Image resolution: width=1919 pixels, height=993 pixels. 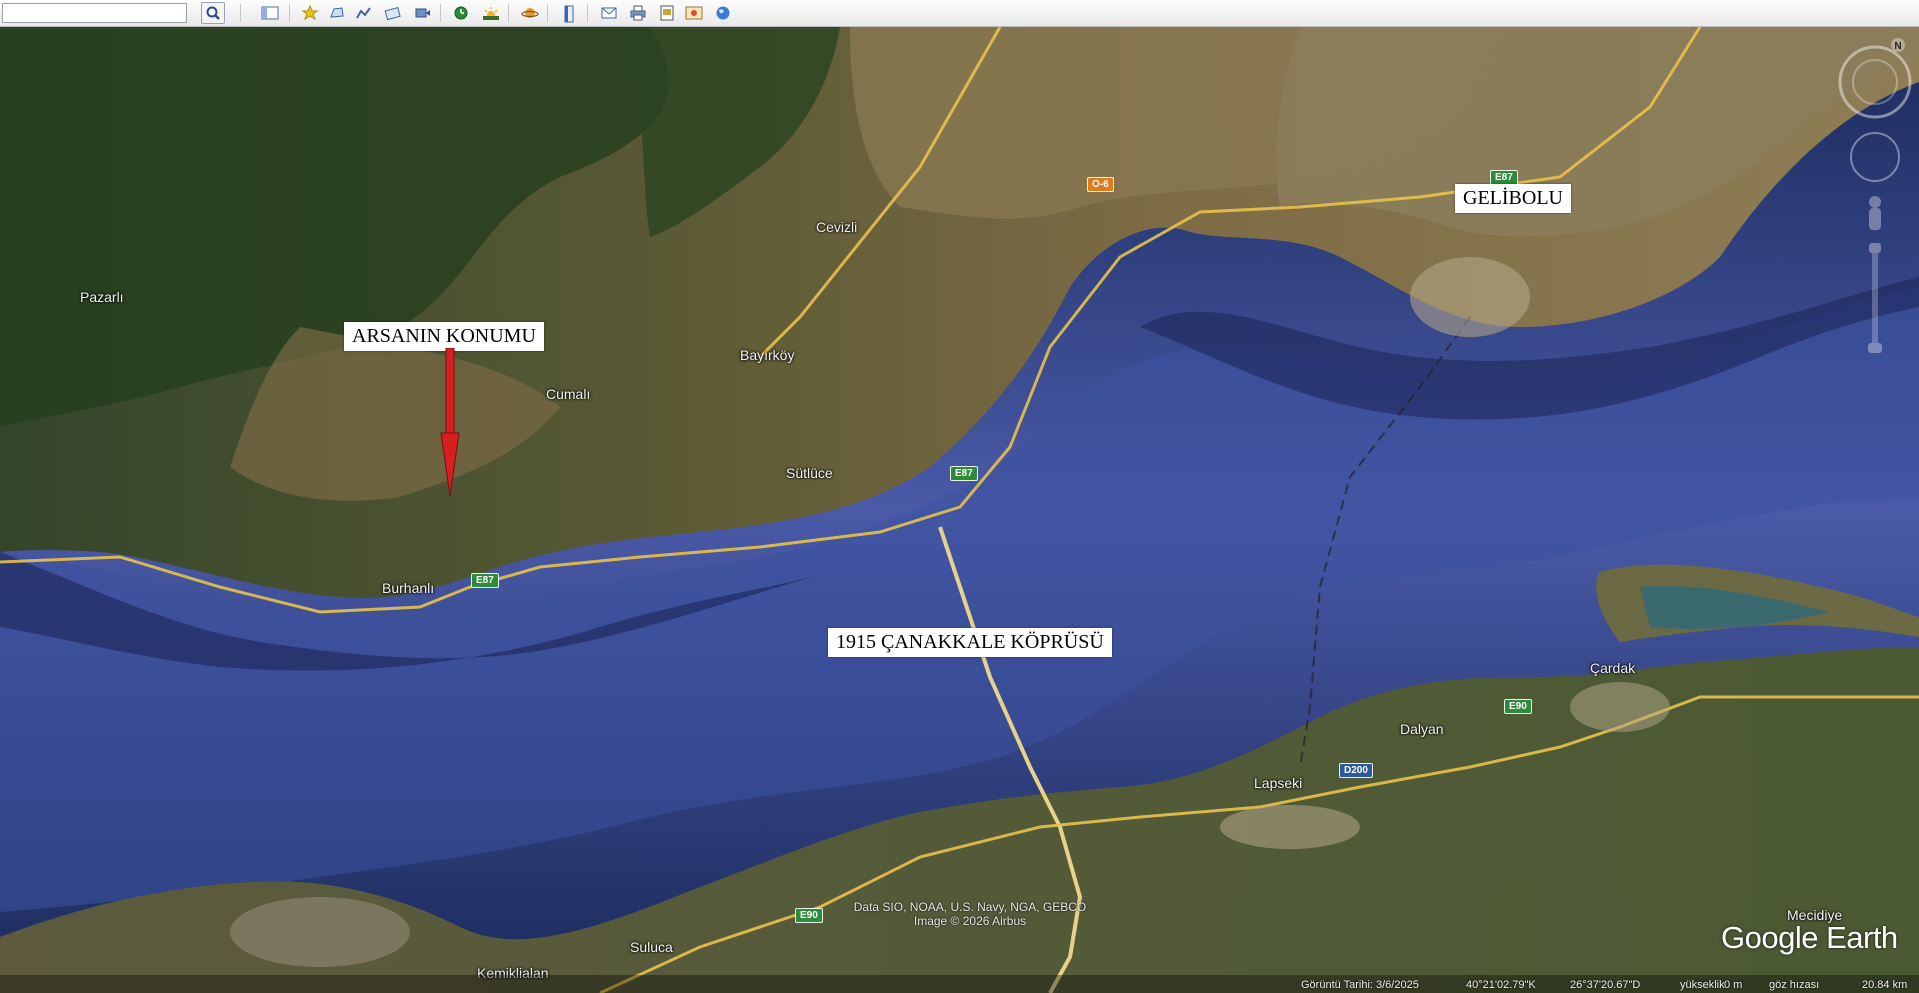 I want to click on place-label: Pazarlı, so click(x=102, y=297).